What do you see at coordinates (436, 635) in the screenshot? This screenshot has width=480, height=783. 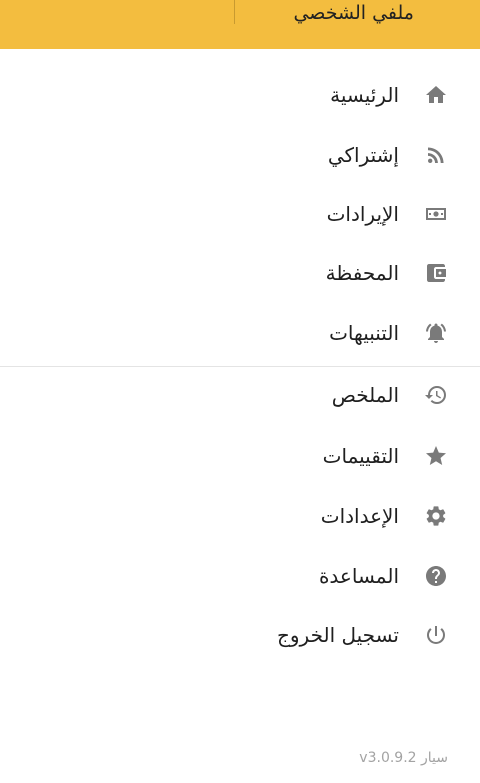 I see `power-icon` at bounding box center [436, 635].